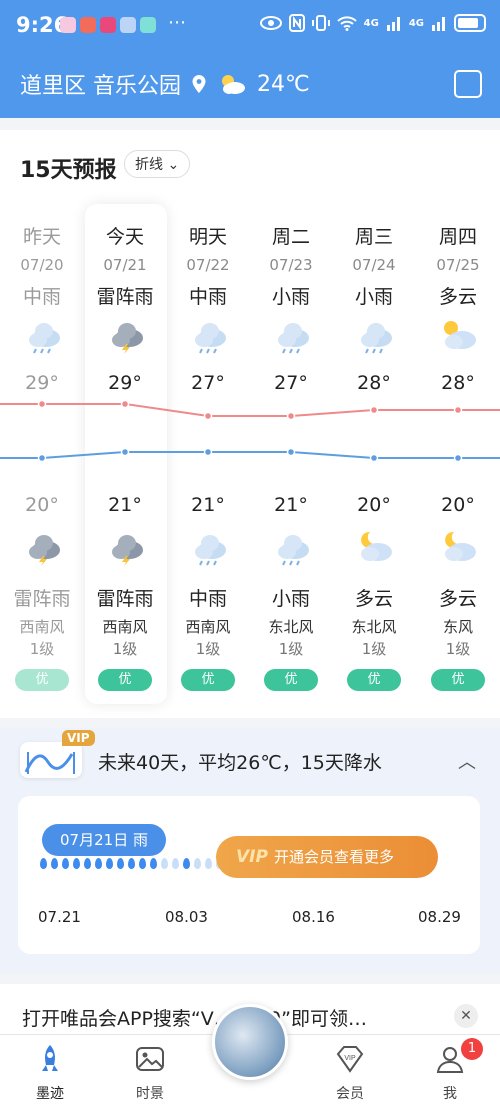 The image size is (500, 1111). Describe the element at coordinates (157, 164) in the screenshot. I see `view-mode-dropdown: 折线 ⌄` at that location.